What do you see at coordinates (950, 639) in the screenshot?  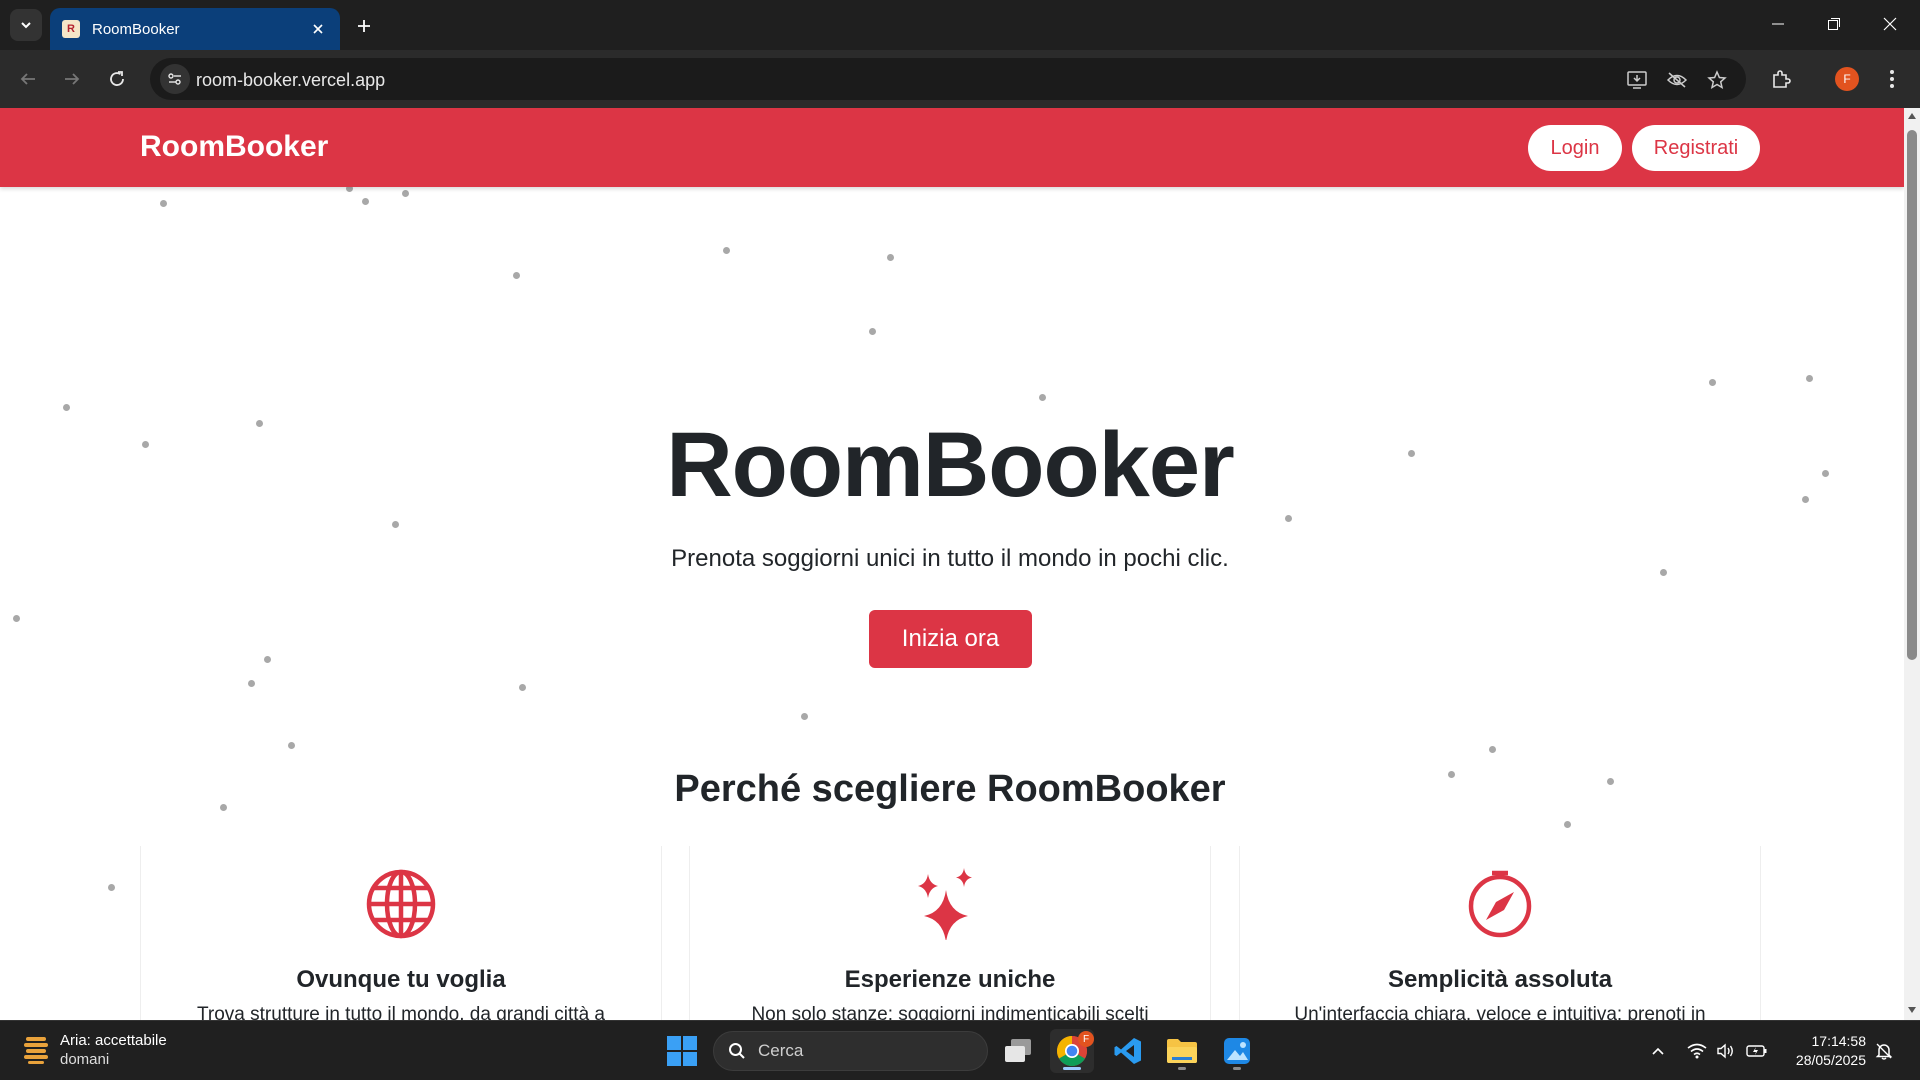 I see `get-started-button: Inizia ora` at bounding box center [950, 639].